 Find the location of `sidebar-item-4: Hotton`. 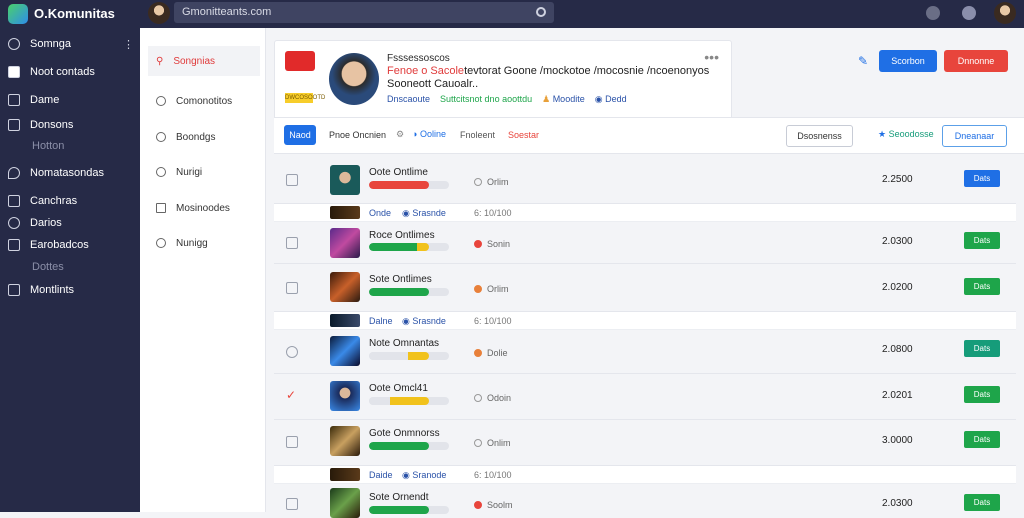

sidebar-item-4: Hotton is located at coordinates (48, 146).